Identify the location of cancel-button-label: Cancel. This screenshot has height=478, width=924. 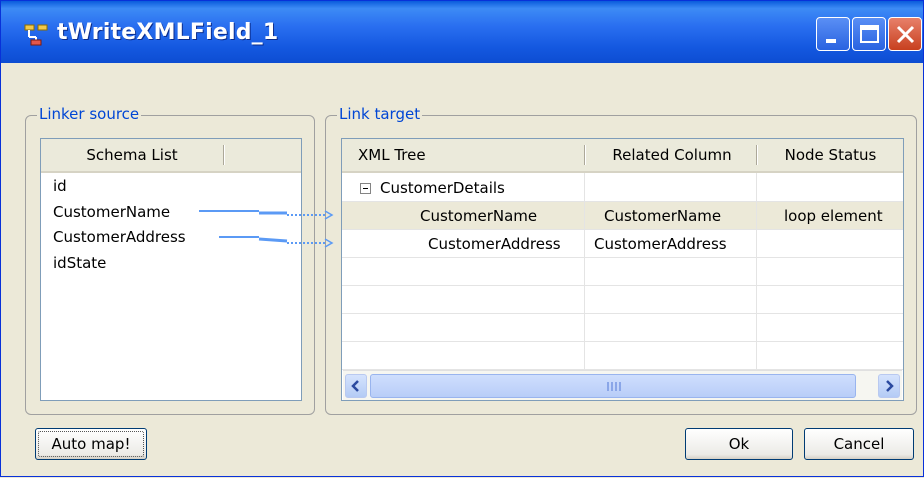
(859, 444).